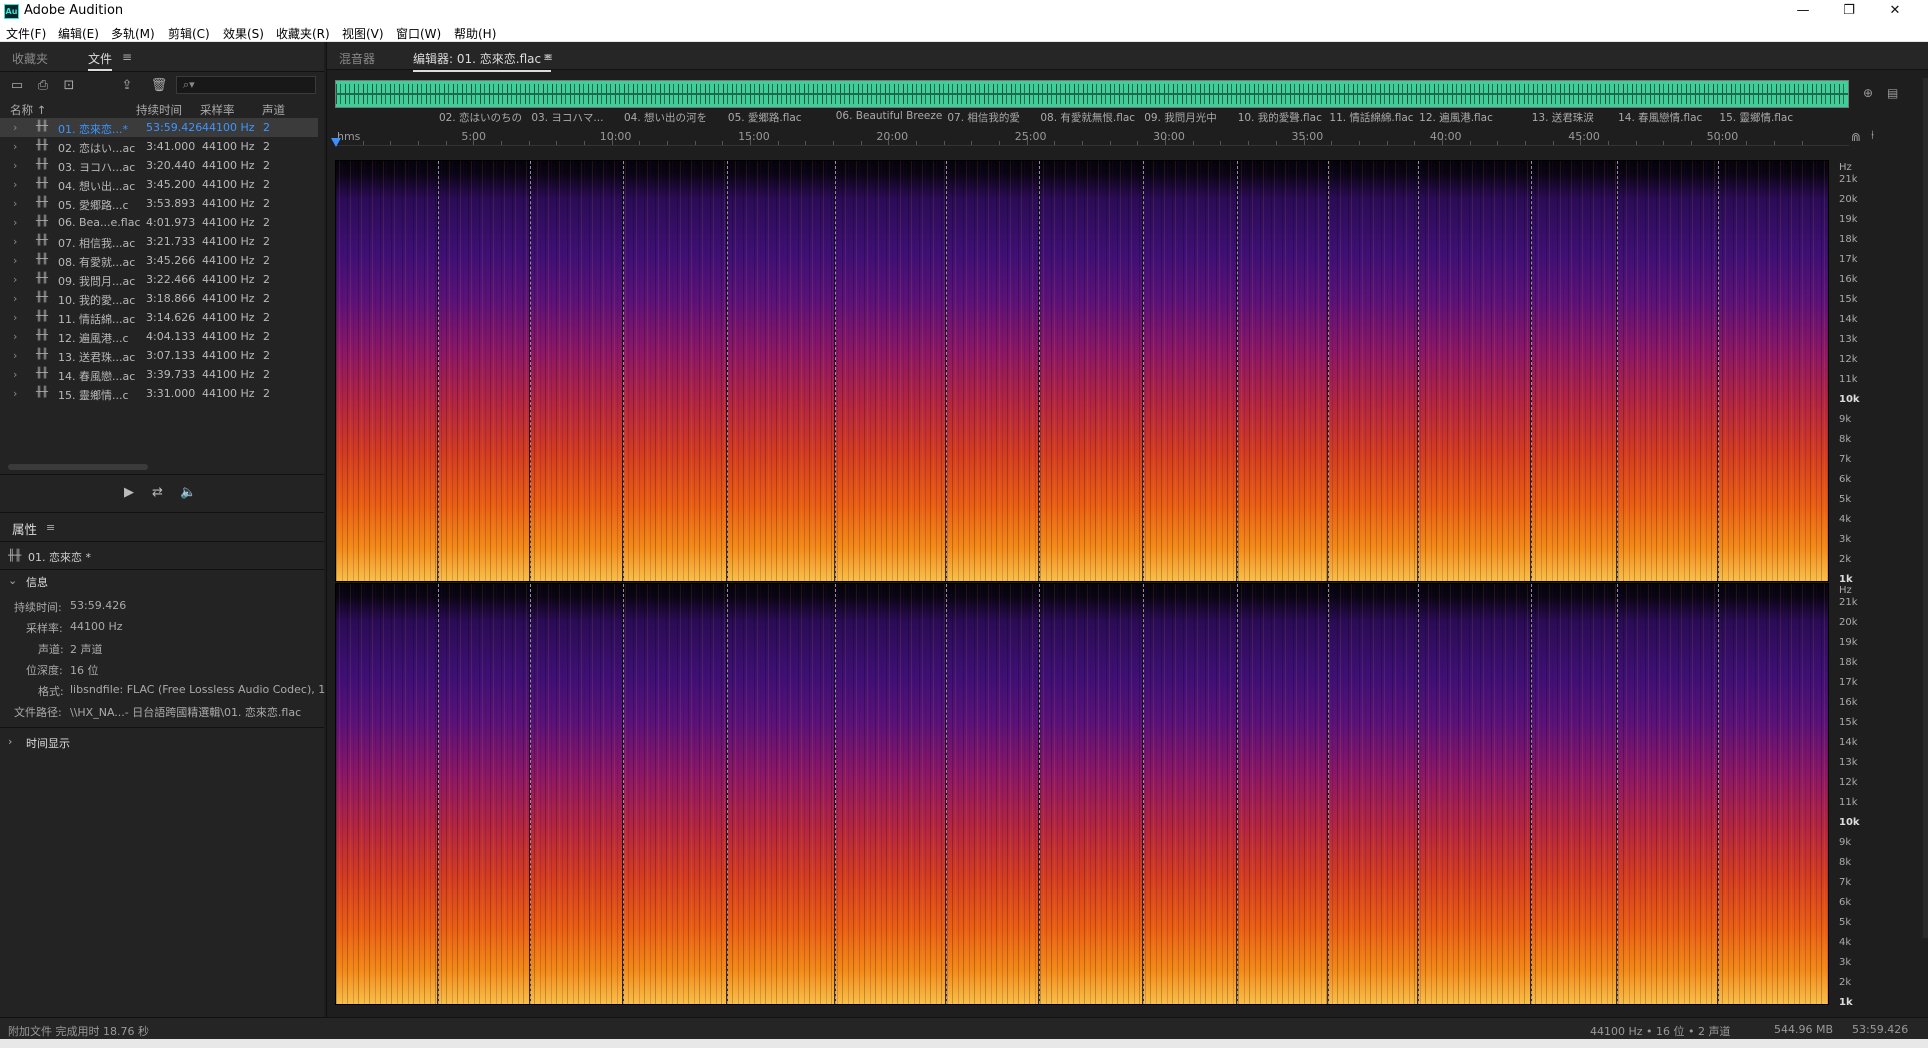 The image size is (1928, 1048). What do you see at coordinates (1895, 11) in the screenshot?
I see `close-button: ✕` at bounding box center [1895, 11].